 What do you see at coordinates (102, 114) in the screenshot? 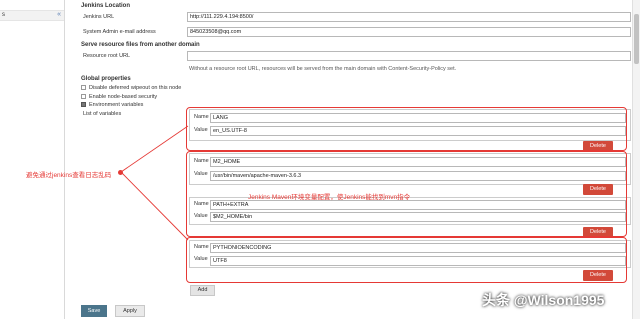
I see `list-of-variables-label: List of variables` at bounding box center [102, 114].